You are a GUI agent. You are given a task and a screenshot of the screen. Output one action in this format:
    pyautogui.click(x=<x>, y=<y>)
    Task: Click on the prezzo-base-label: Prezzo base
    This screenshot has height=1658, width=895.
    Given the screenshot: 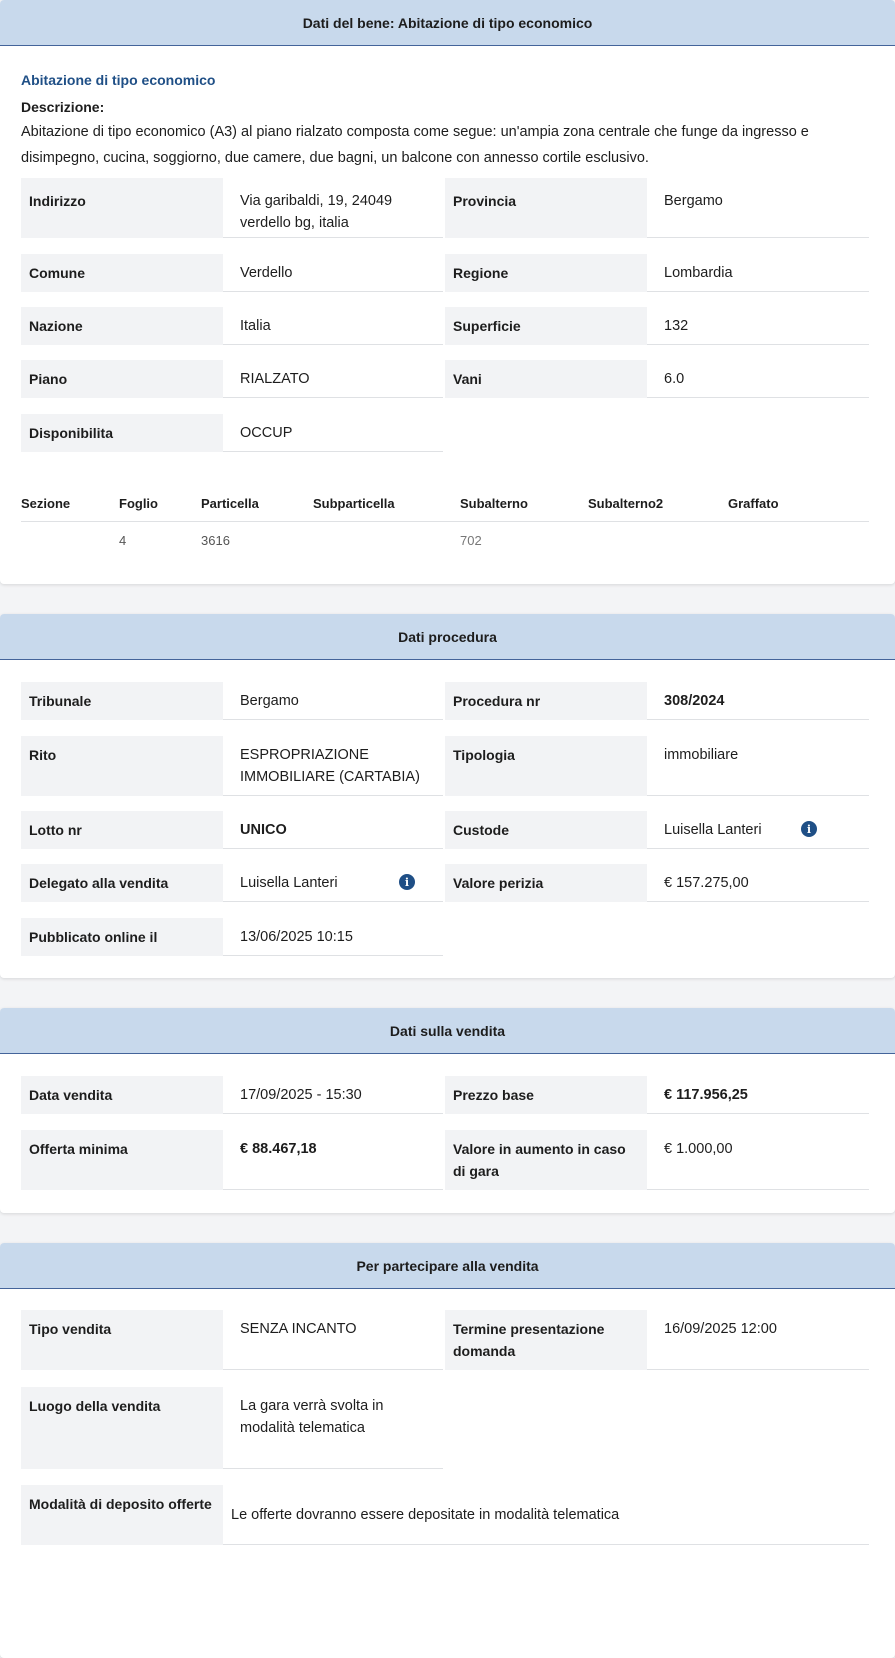 What is the action you would take?
    pyautogui.click(x=546, y=1095)
    